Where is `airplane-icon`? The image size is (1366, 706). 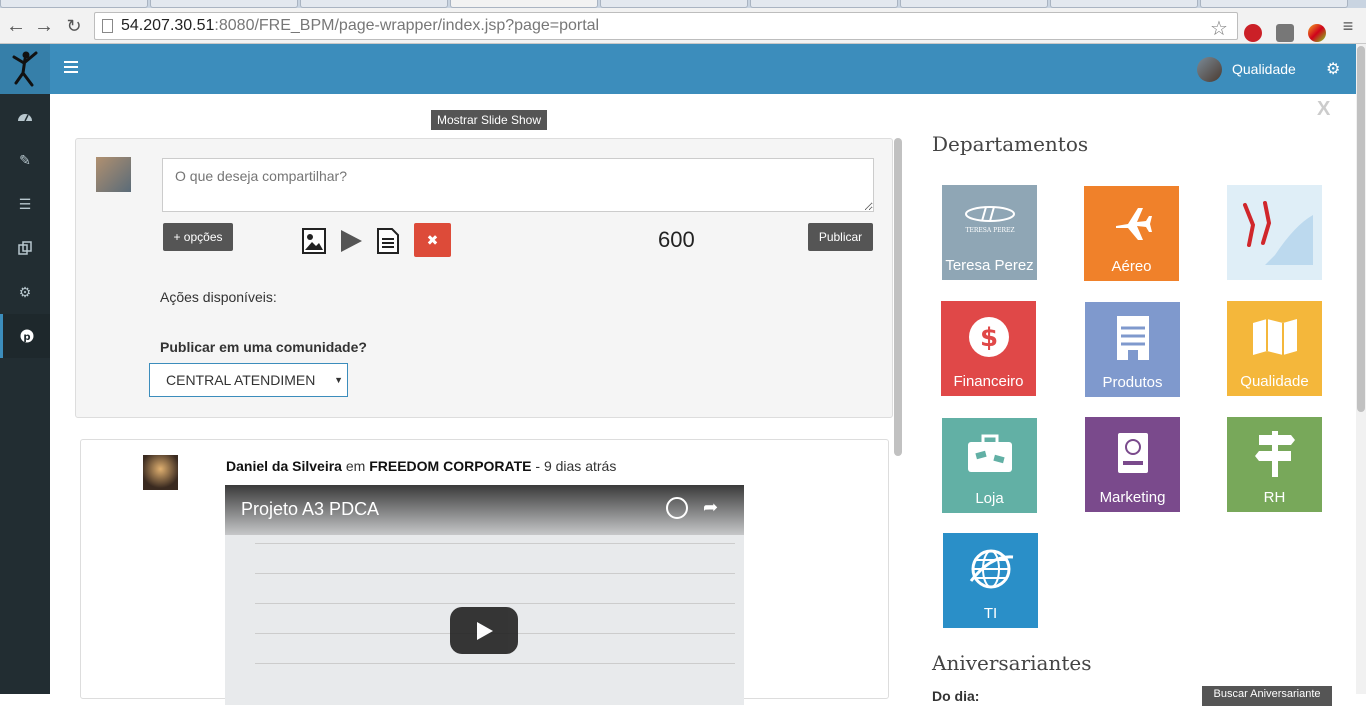 airplane-icon is located at coordinates (1132, 222).